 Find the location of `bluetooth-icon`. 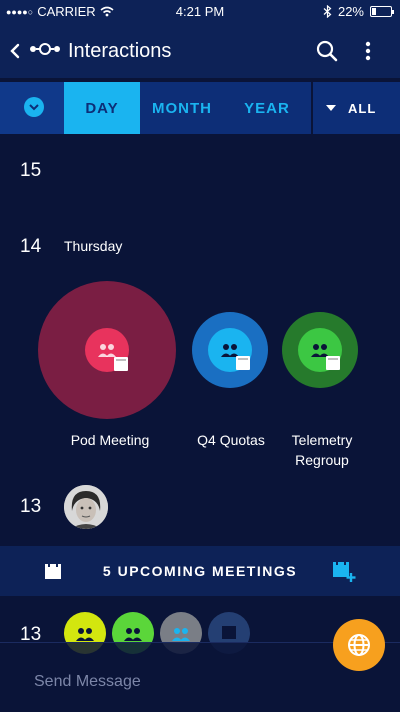

bluetooth-icon is located at coordinates (327, 11).